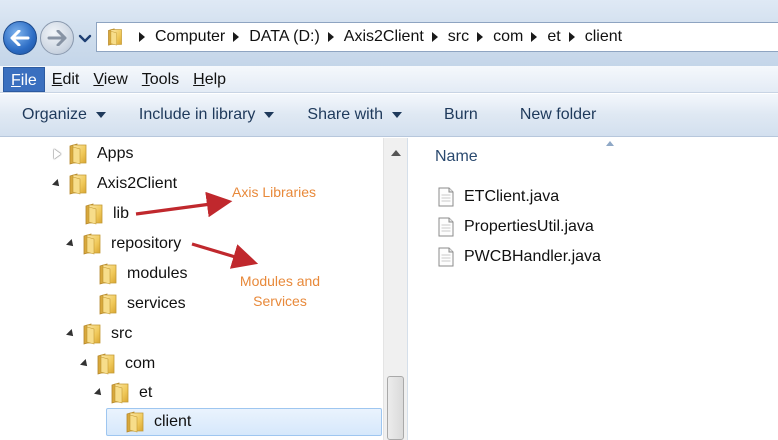  Describe the element at coordinates (395, 289) in the screenshot. I see `nav-scrollbar` at that location.